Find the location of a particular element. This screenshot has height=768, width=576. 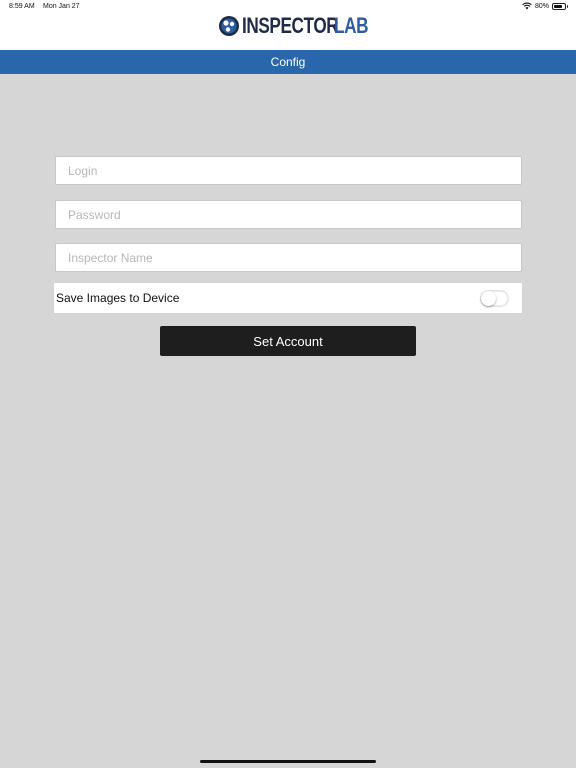

inspector-name-input is located at coordinates (288, 257).